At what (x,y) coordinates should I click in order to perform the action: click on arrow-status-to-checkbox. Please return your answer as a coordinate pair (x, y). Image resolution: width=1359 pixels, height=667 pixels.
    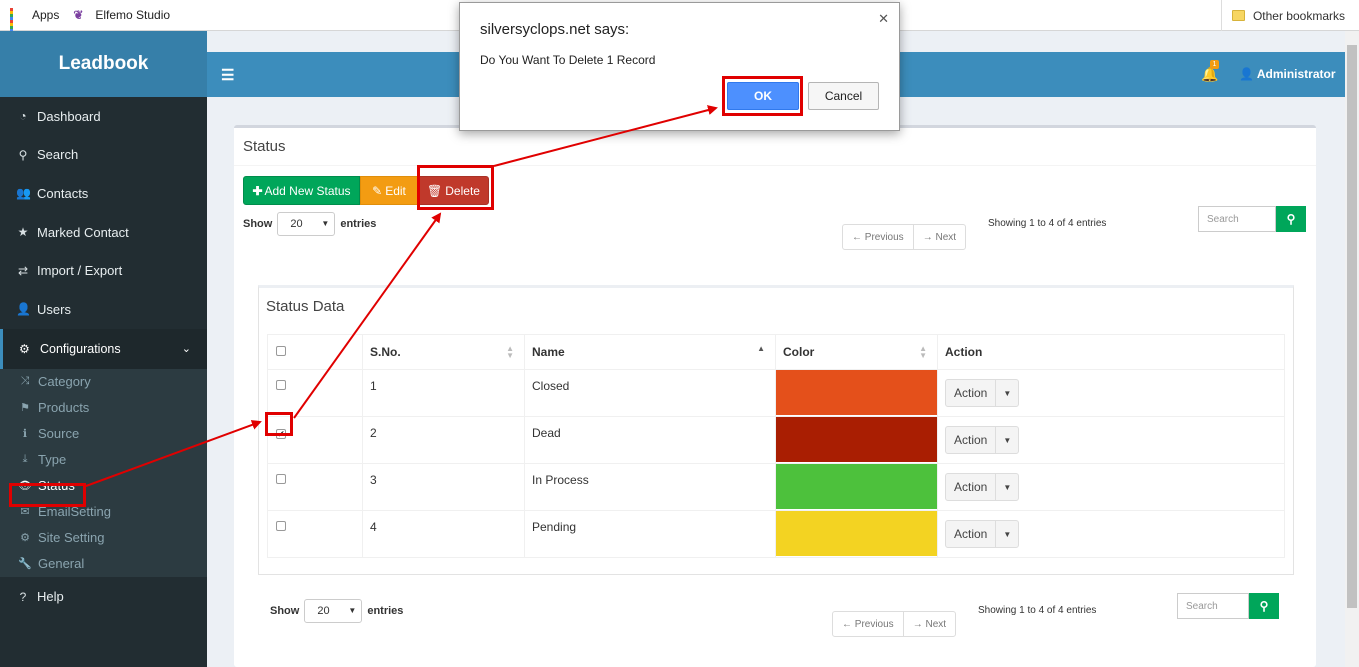
    Looking at the image, I should click on (173, 453).